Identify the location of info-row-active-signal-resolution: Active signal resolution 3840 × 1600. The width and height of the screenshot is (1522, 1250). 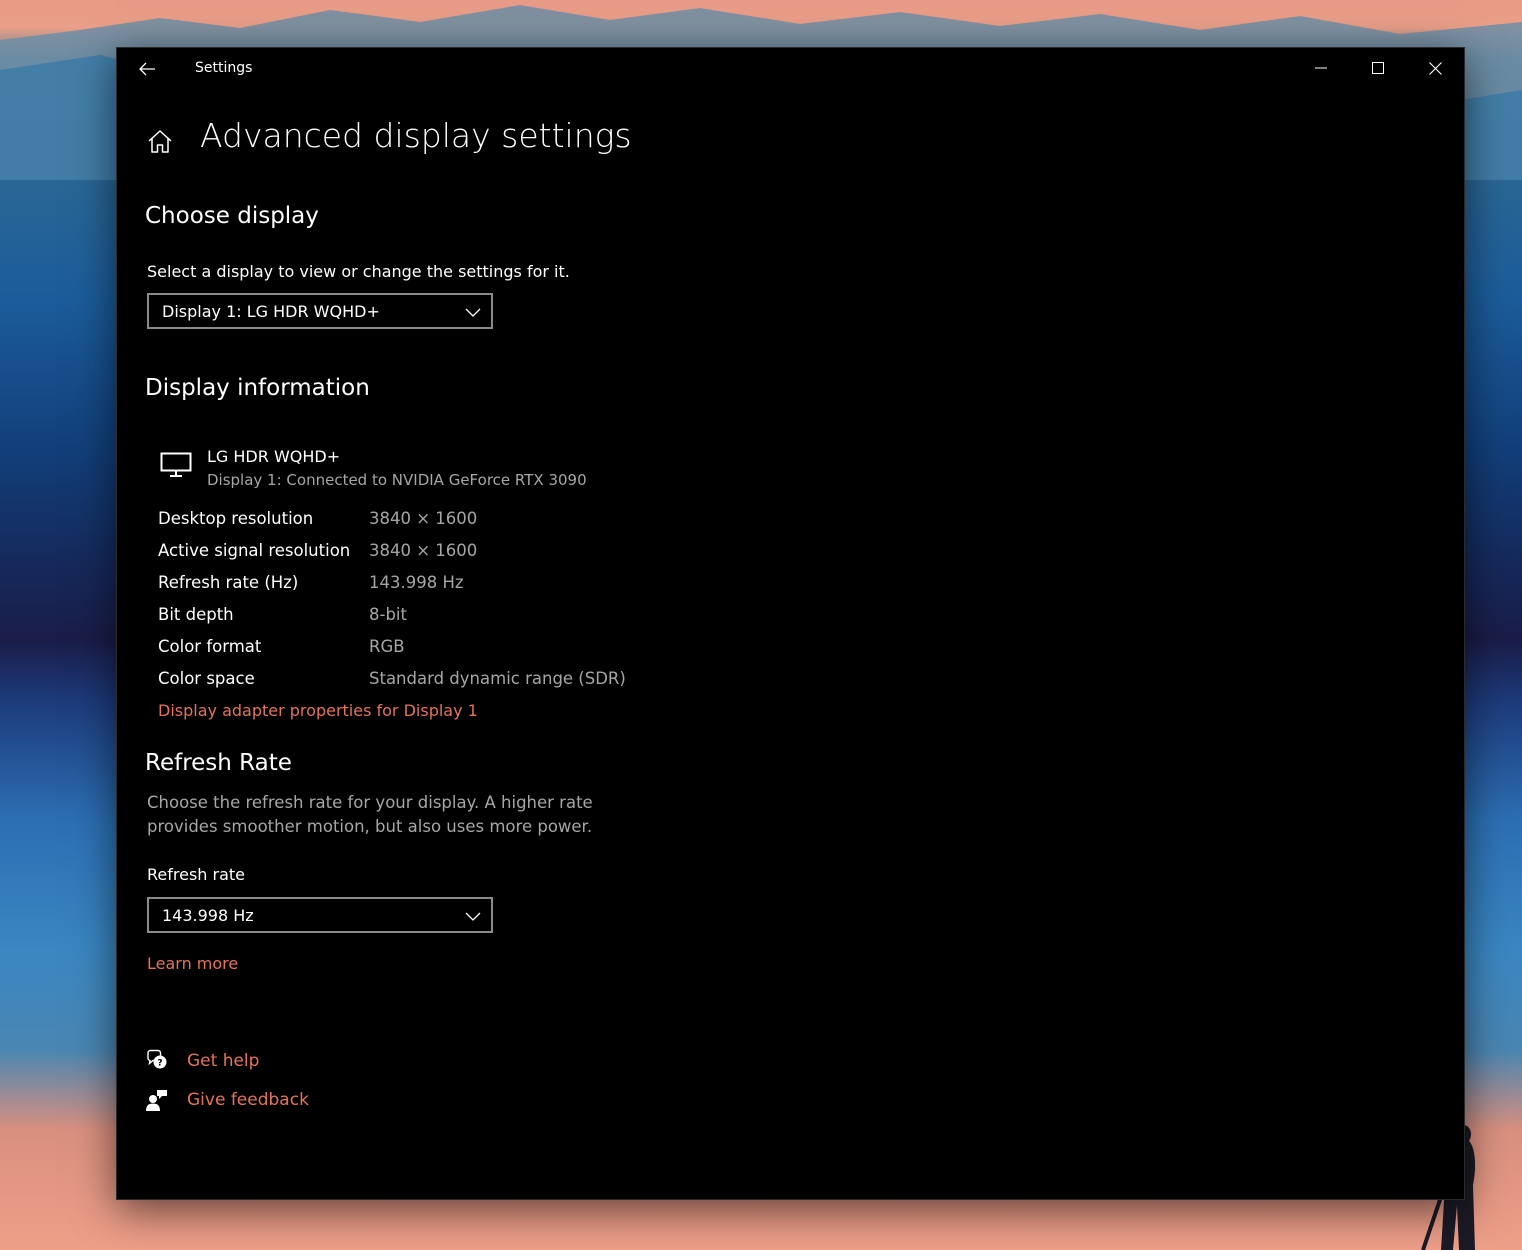
(418, 553).